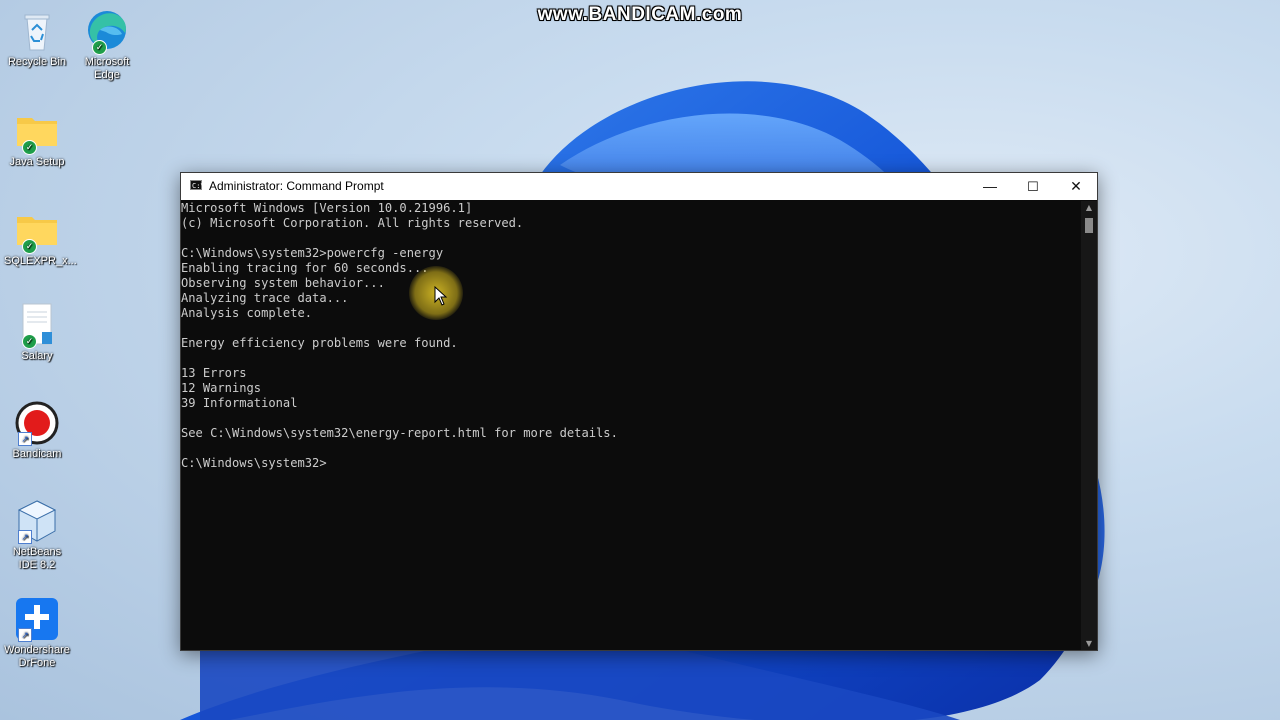 This screenshot has height=720, width=1280. I want to click on desktop-icon-label: Bandicam, so click(37, 454).